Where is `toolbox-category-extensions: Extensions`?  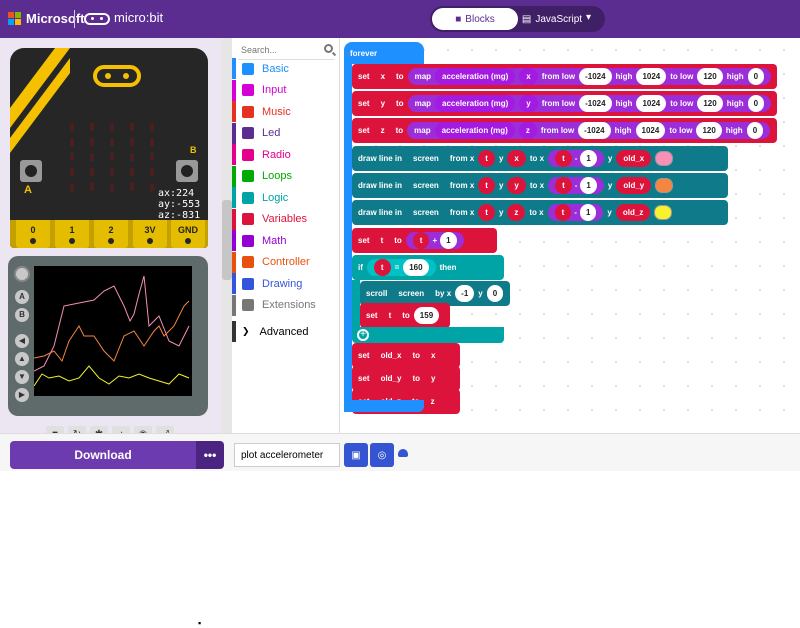 toolbox-category-extensions: Extensions is located at coordinates (286, 305).